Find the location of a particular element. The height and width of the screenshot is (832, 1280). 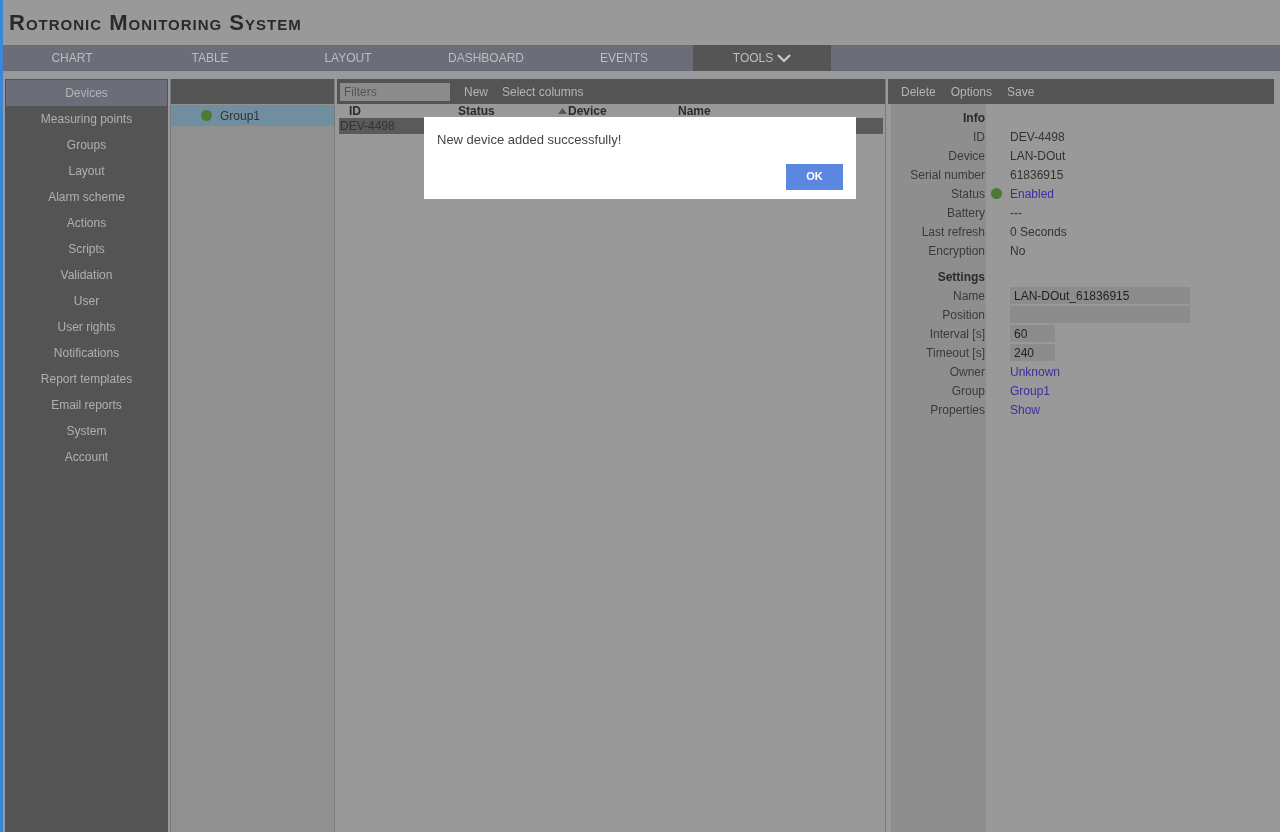

field-link: Show is located at coordinates (1025, 409).